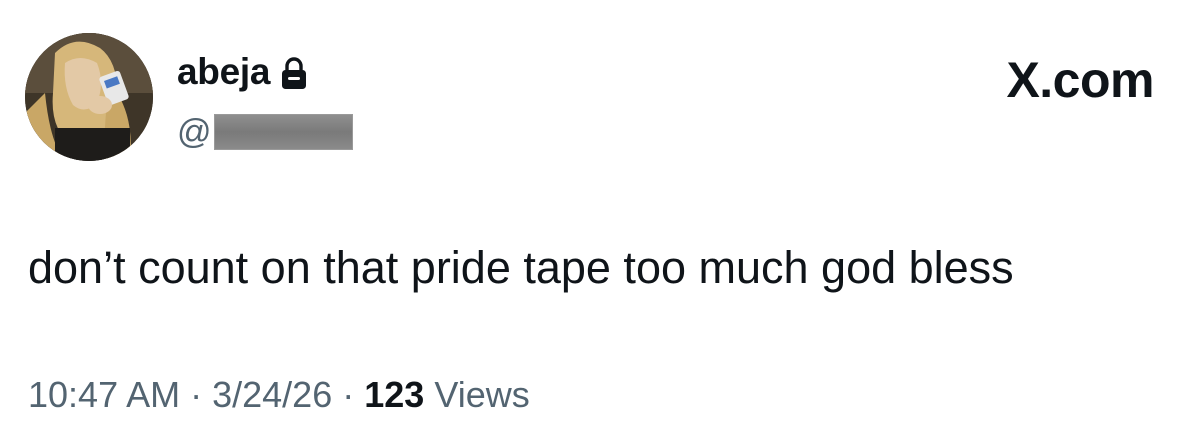  Describe the element at coordinates (294, 73) in the screenshot. I see `lock-icon` at that location.